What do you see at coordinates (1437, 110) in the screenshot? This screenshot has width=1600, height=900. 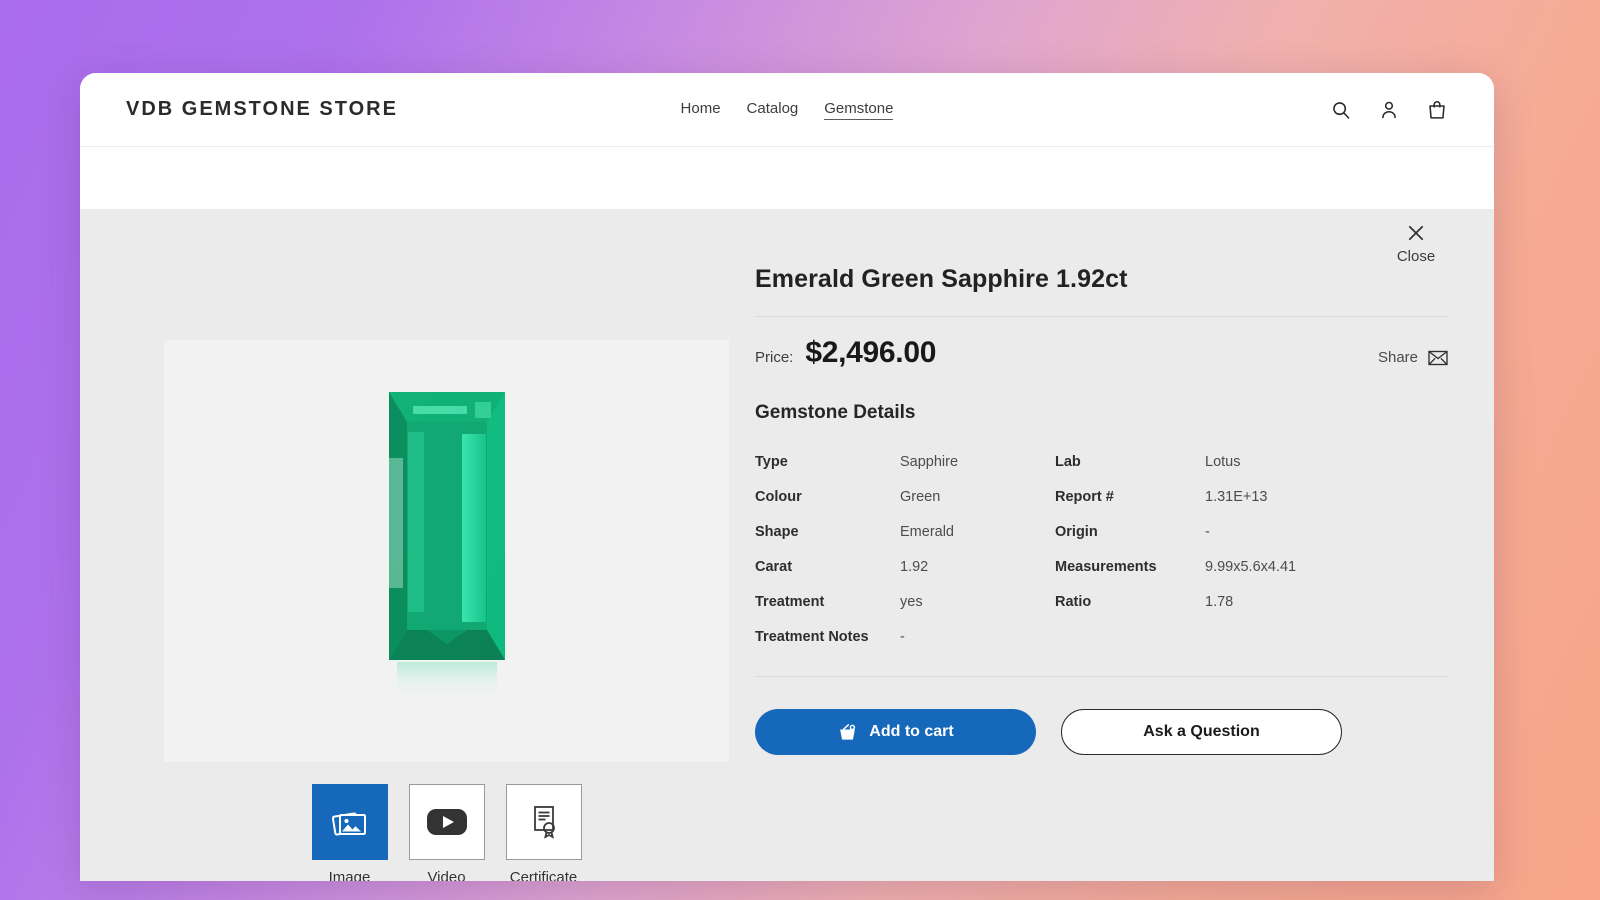 I see `cart-icon` at bounding box center [1437, 110].